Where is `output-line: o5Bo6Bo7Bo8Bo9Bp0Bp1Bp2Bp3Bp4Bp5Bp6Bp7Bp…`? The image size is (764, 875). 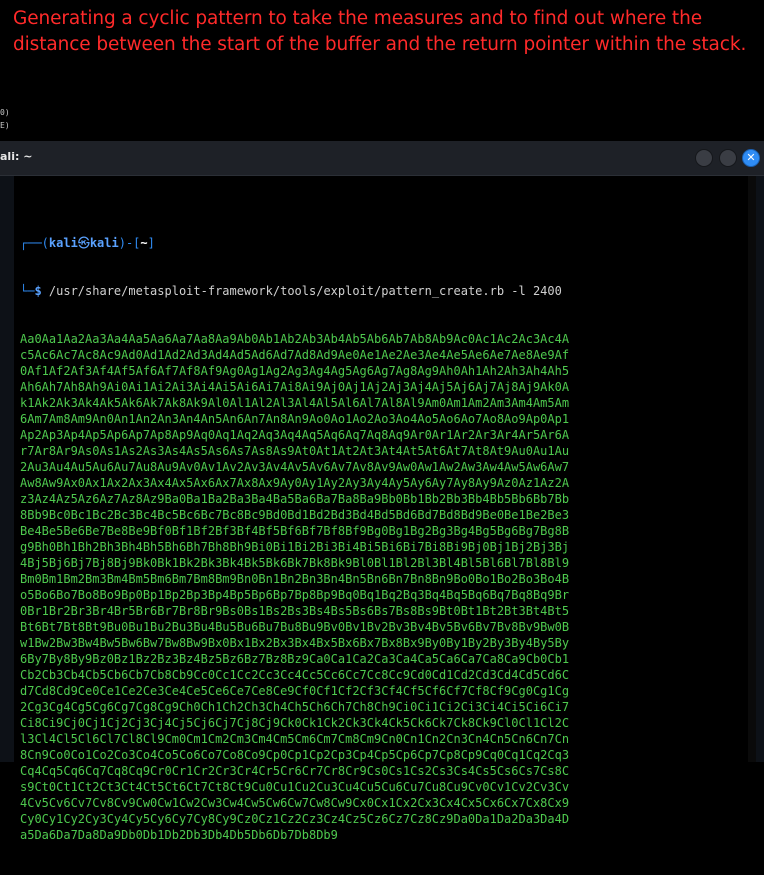 output-line: o5Bo6Bo7Bo8Bo9Bp0Bp1Bp2Bp3Bp4Bp5Bp6Bp7Bp… is located at coordinates (295, 595).